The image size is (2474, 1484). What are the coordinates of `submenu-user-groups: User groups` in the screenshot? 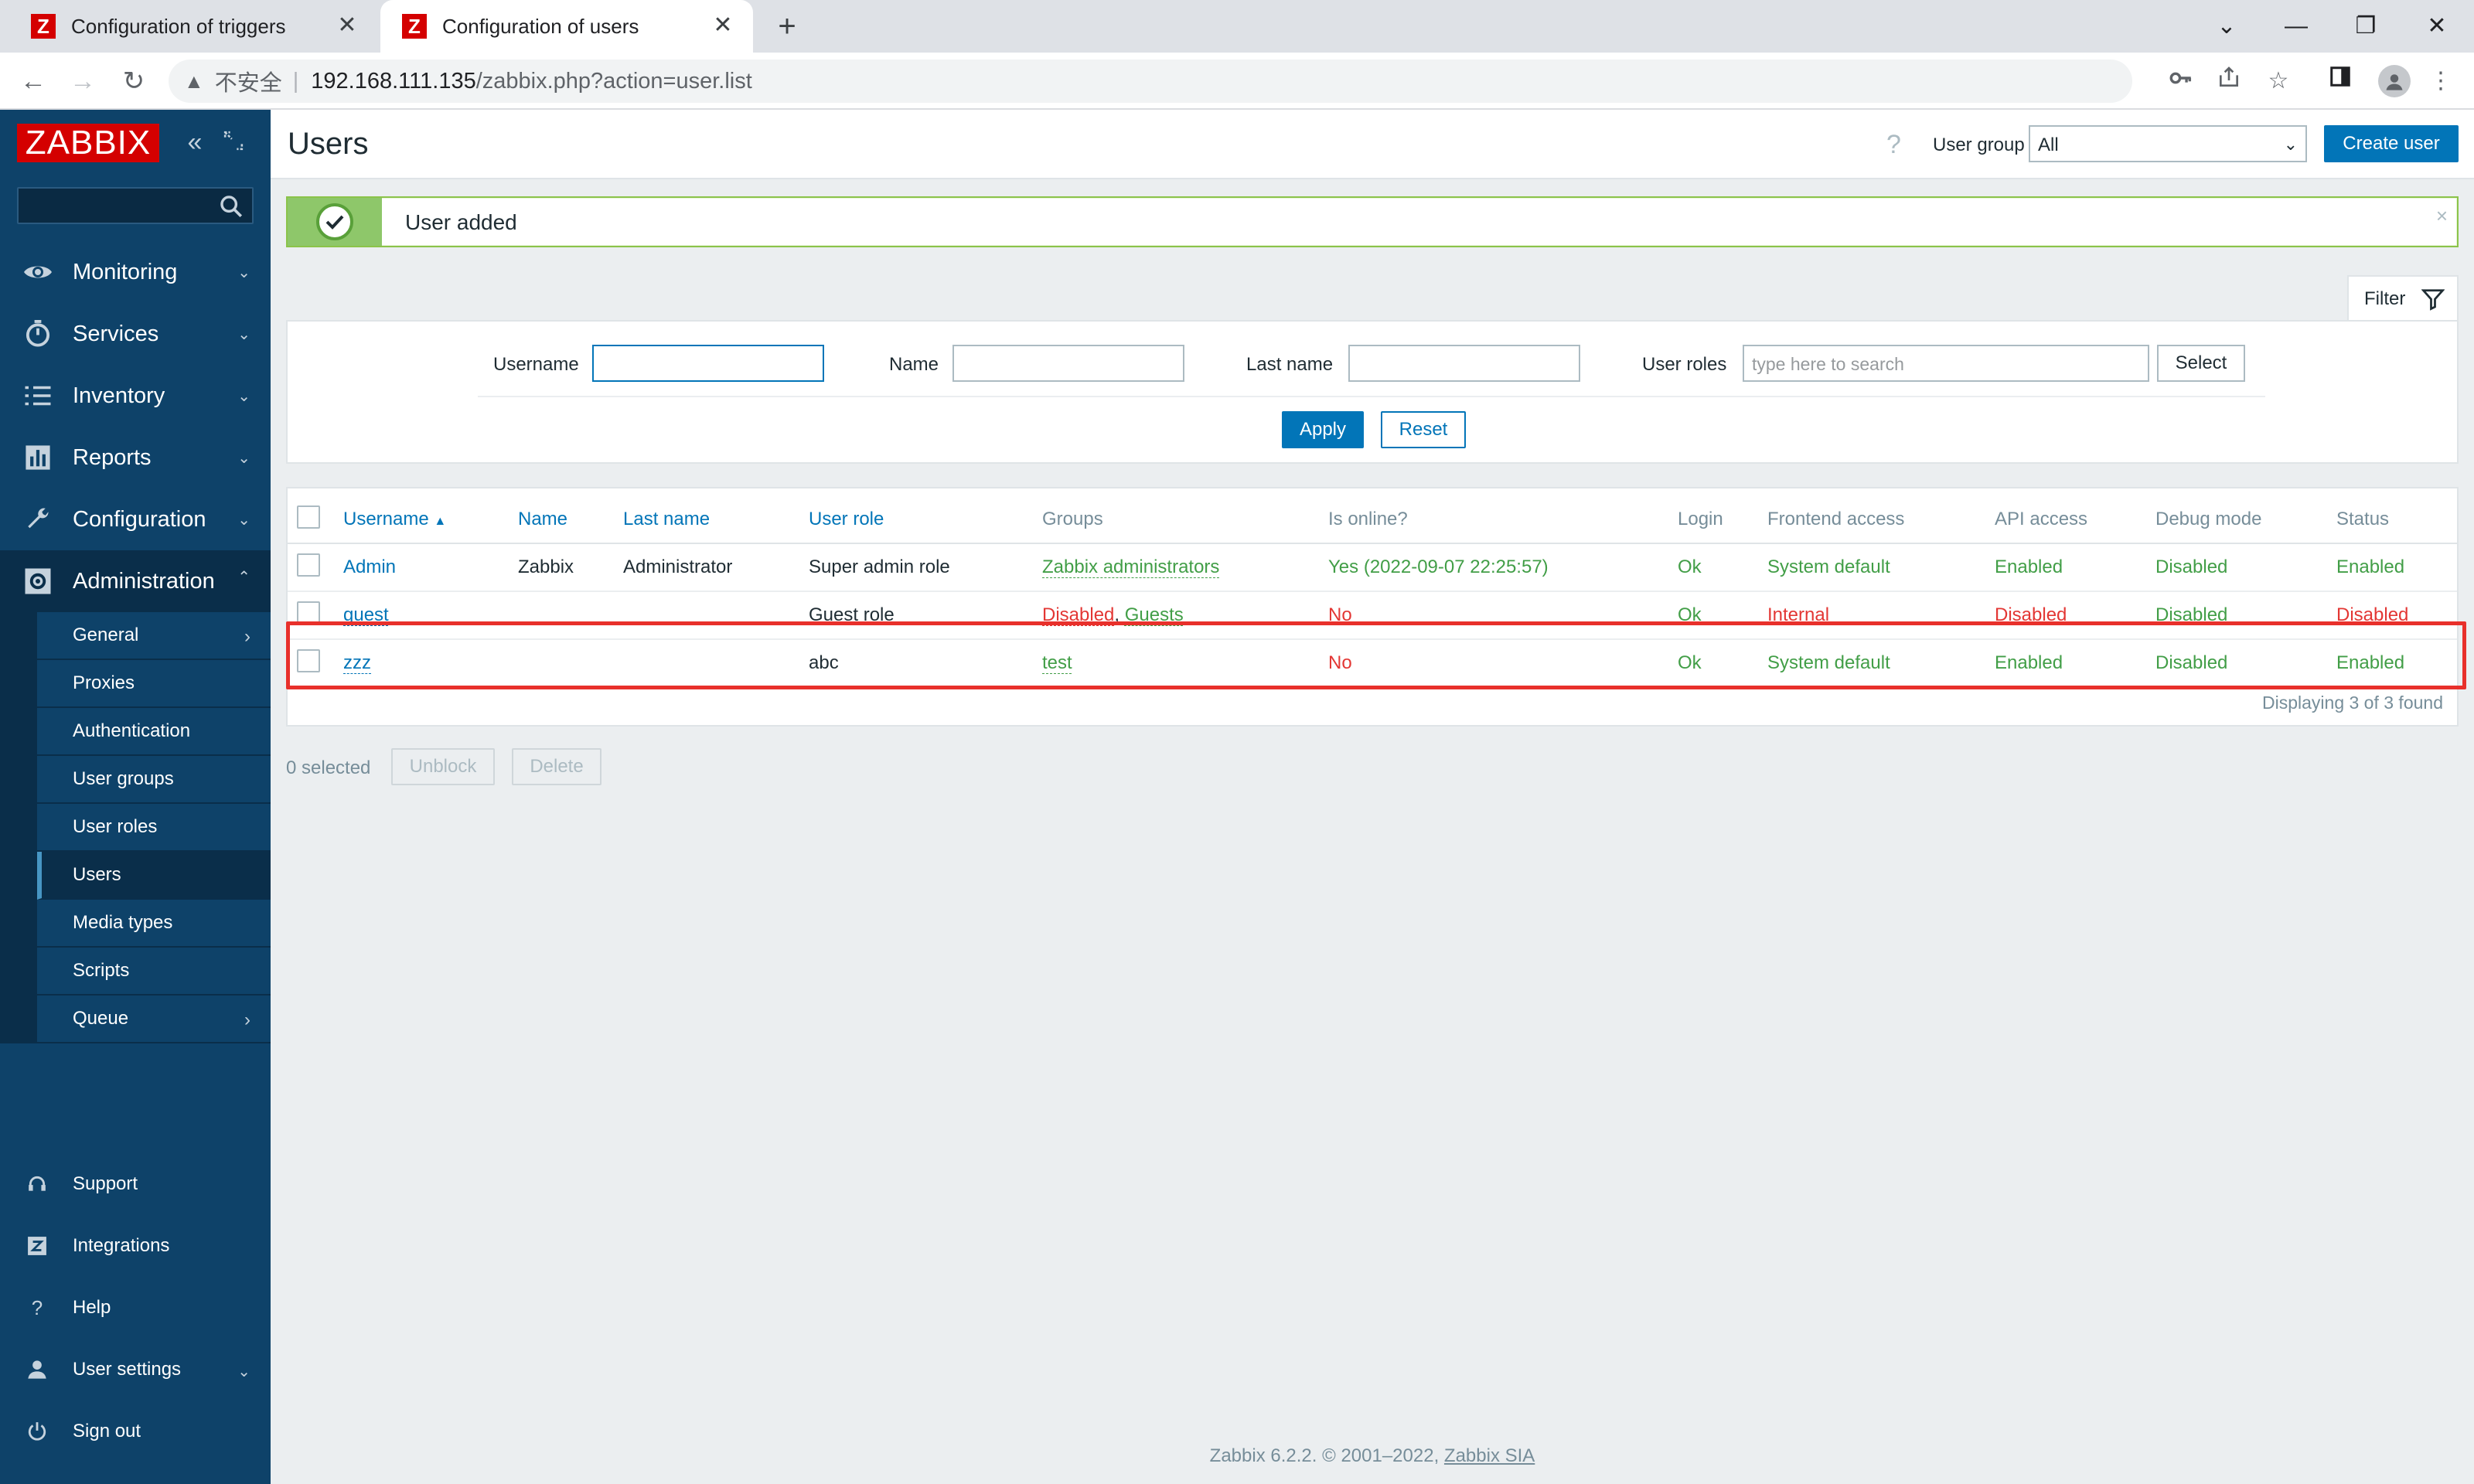 It's located at (154, 780).